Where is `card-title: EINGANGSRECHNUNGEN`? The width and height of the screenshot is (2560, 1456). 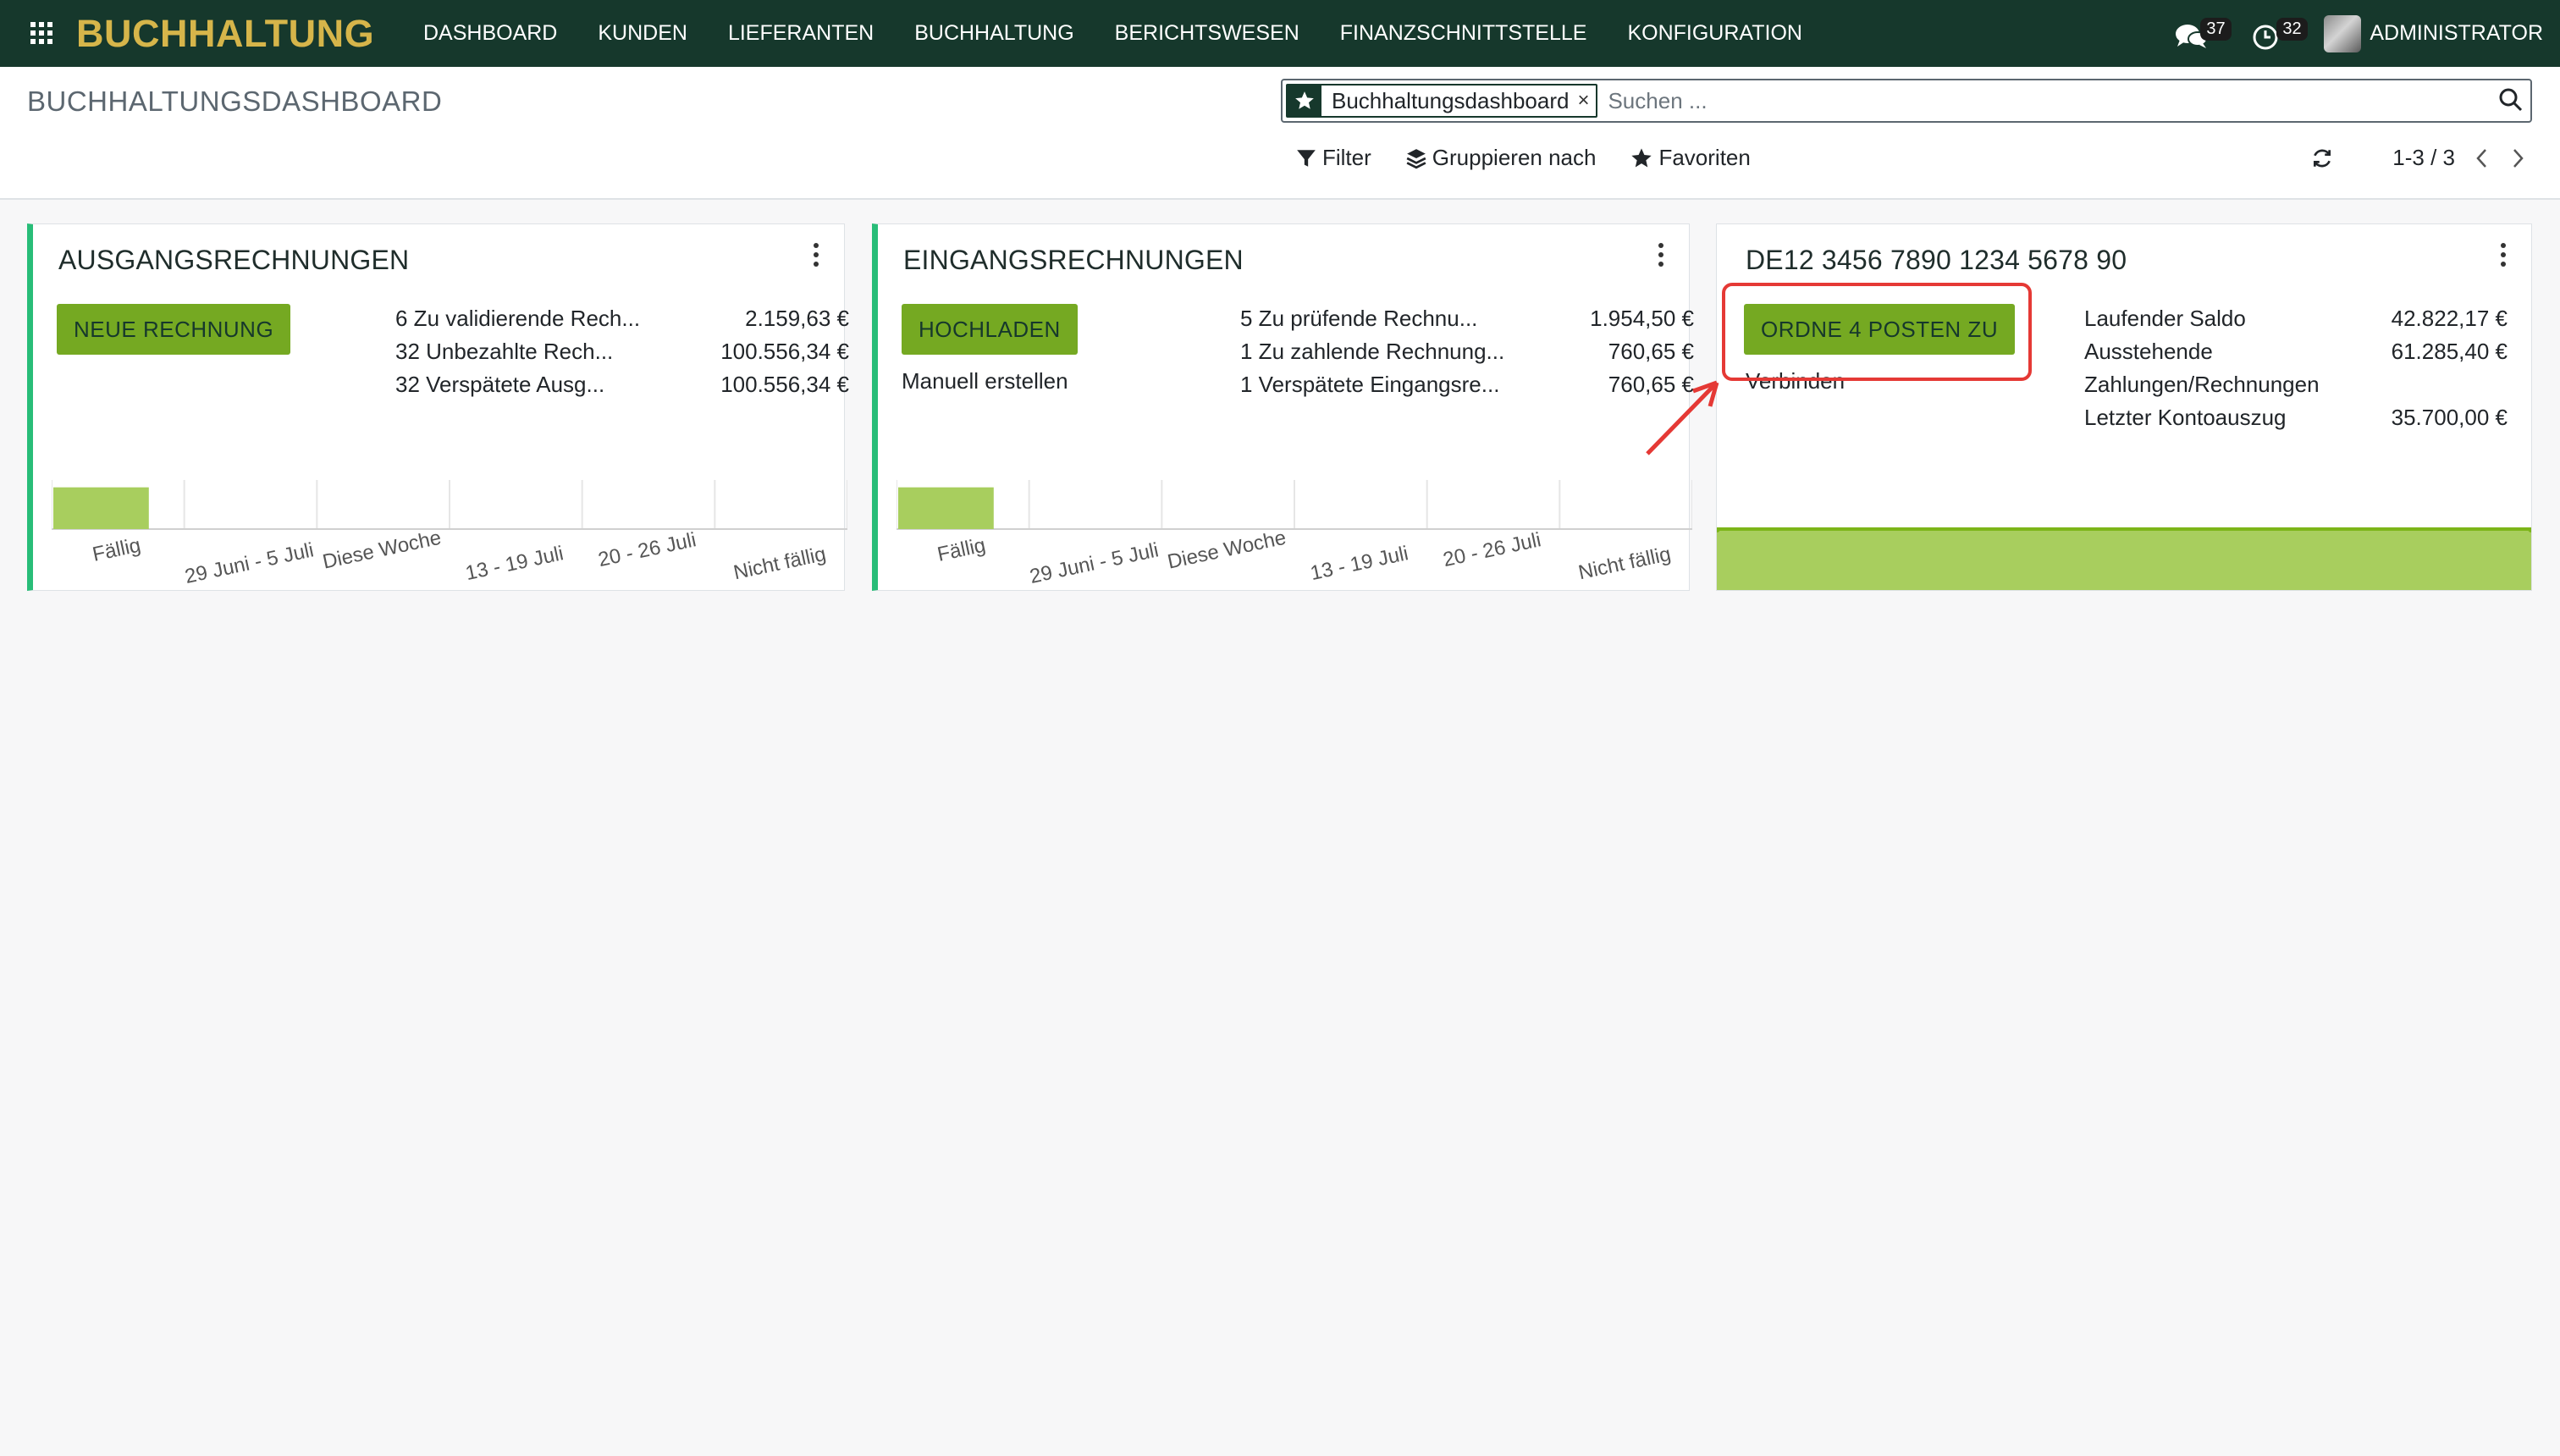
card-title: EINGANGSRECHNUNGEN is located at coordinates (1073, 260).